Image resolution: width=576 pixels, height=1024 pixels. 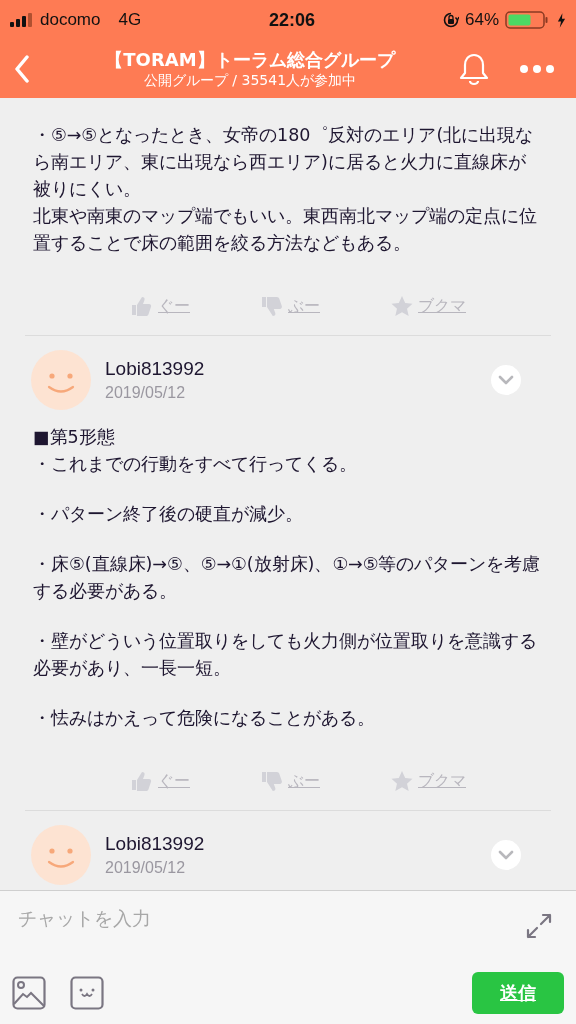 I want to click on battery-icon, so click(x=528, y=20).